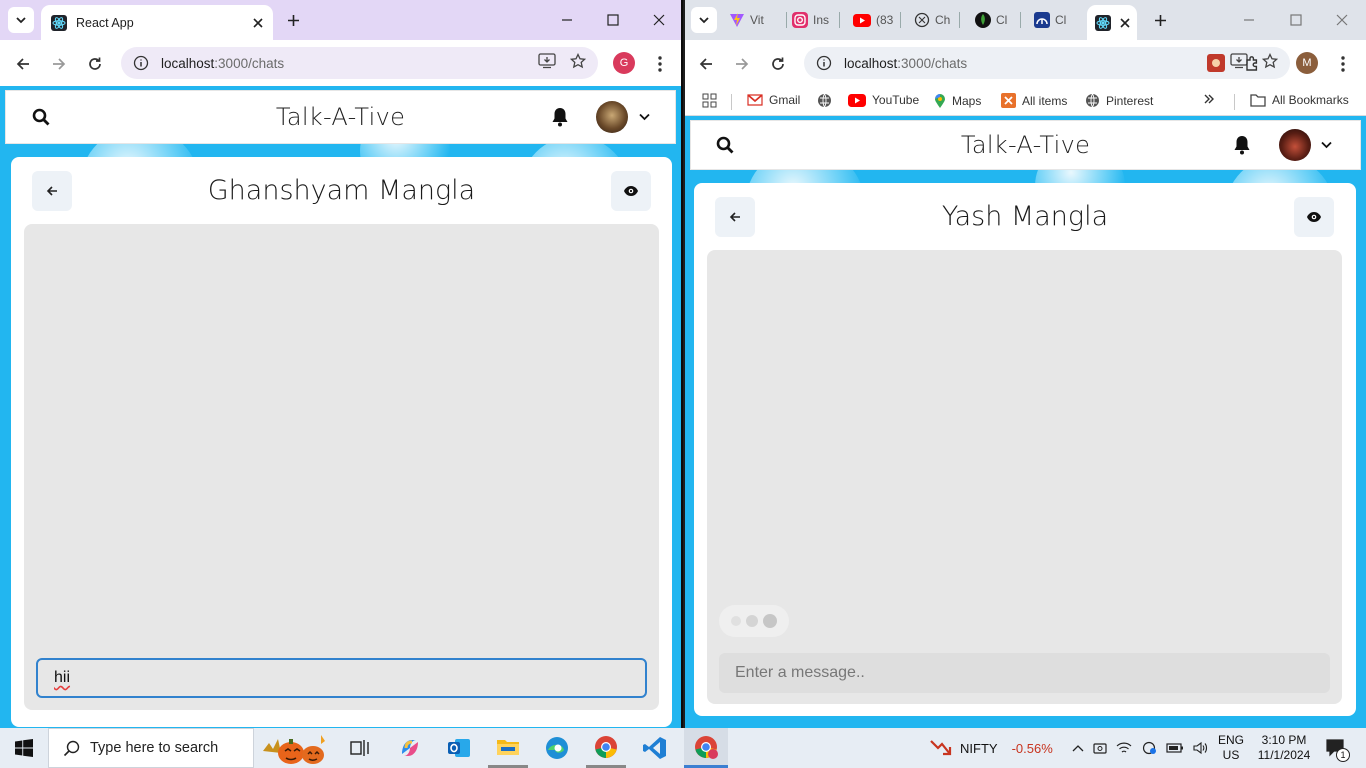 This screenshot has width=1366, height=768. What do you see at coordinates (1336, 748) in the screenshot?
I see `notifications-button: 1` at bounding box center [1336, 748].